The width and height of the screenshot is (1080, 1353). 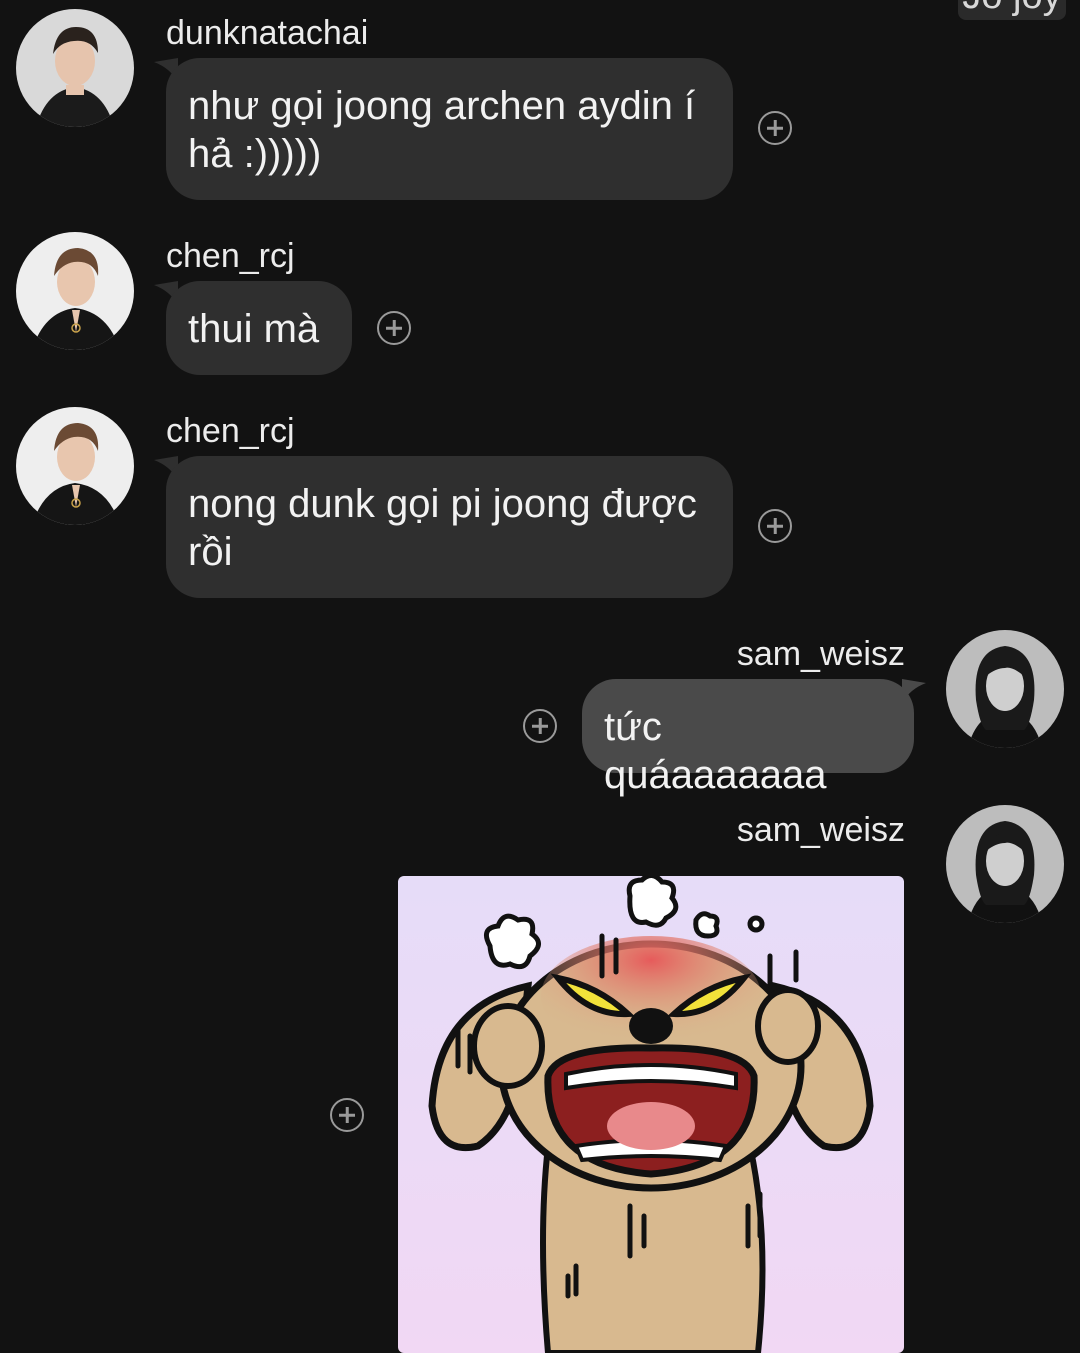 I want to click on message-text: như gọi joong archen aydin í hả :))))), so click(x=442, y=130).